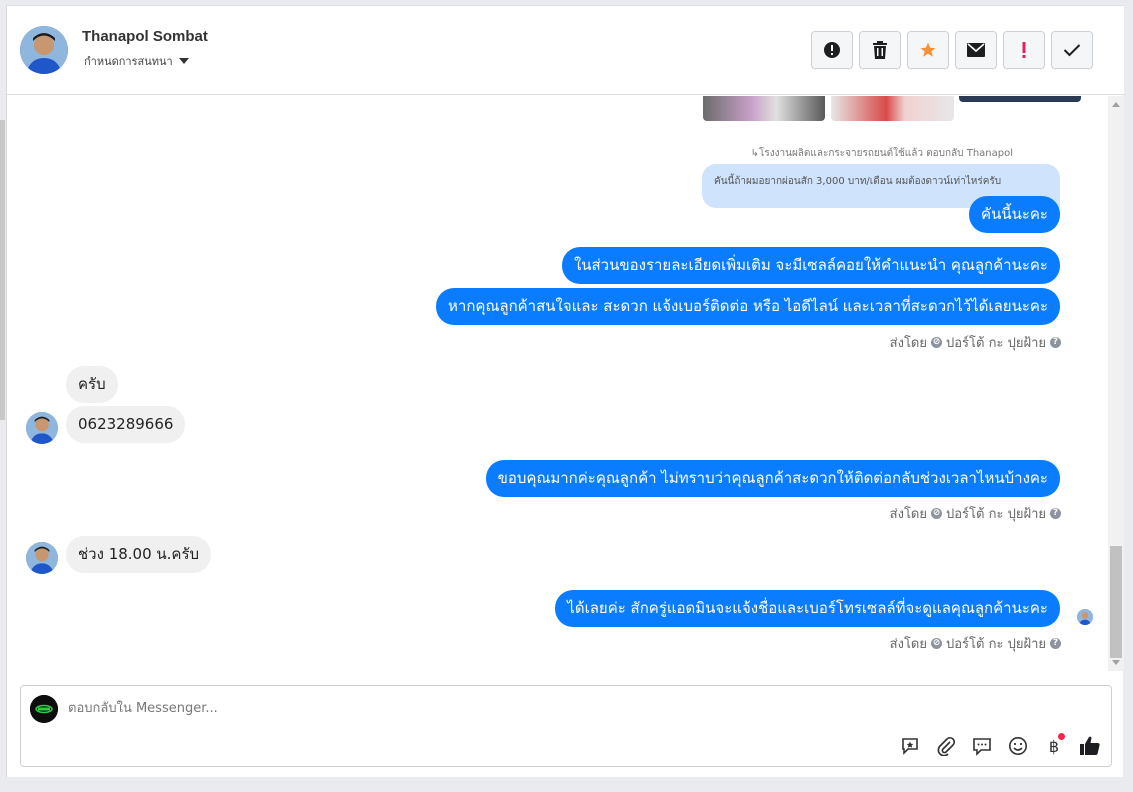  I want to click on composer-toolbar: ฿, so click(1000, 745).